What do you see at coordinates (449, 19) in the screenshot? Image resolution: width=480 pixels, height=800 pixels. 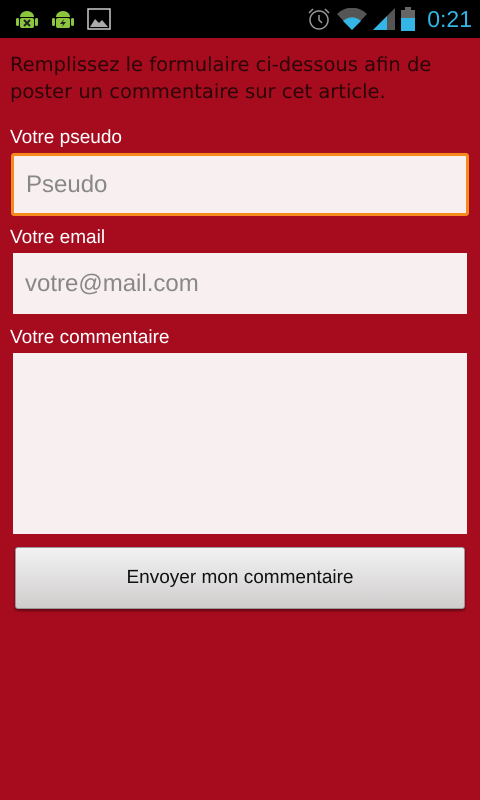 I see `clock-time: 0:21` at bounding box center [449, 19].